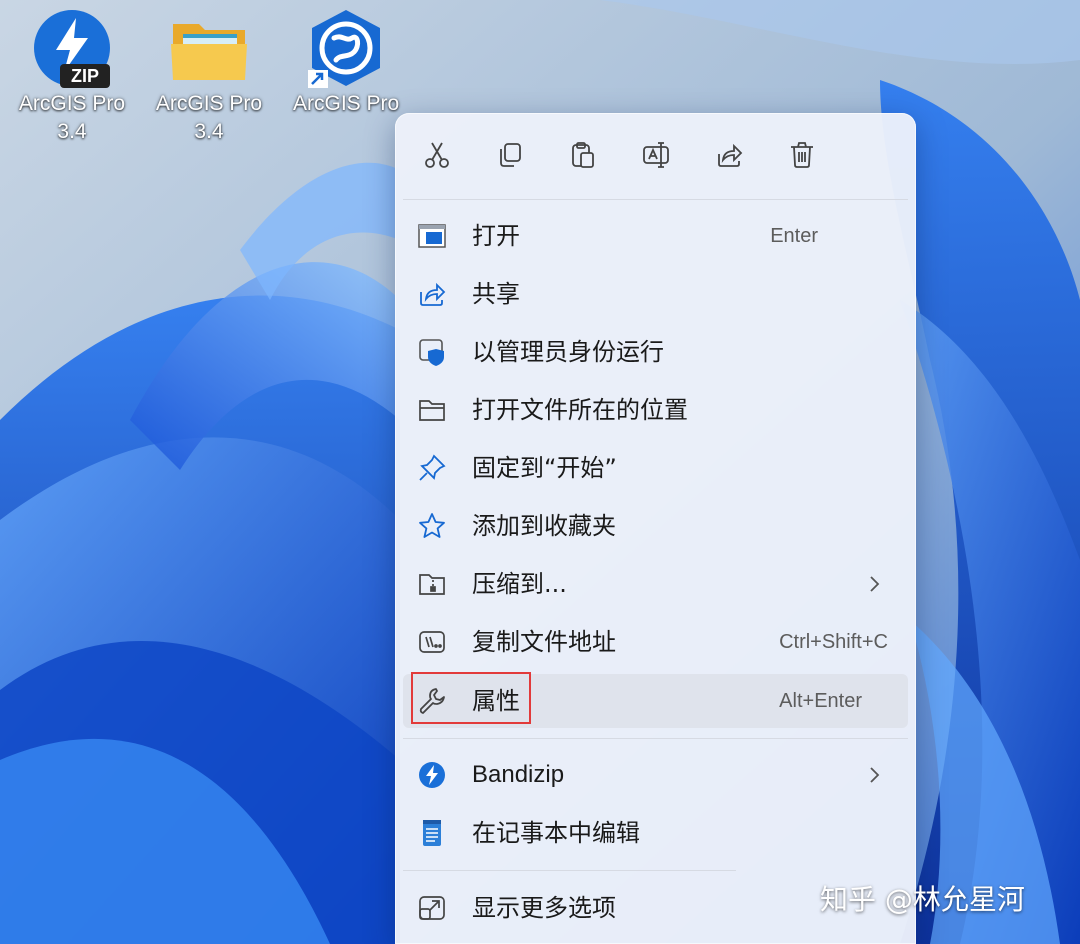 This screenshot has width=1080, height=944. Describe the element at coordinates (544, 642) in the screenshot. I see `menu-item-label: 复制文件地址` at that location.